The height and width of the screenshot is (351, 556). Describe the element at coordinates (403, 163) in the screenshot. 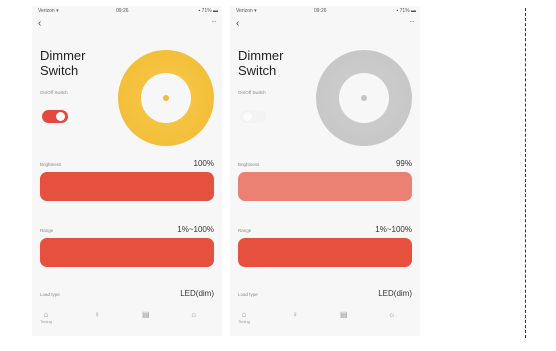

I see `brightness-value: 99%` at that location.